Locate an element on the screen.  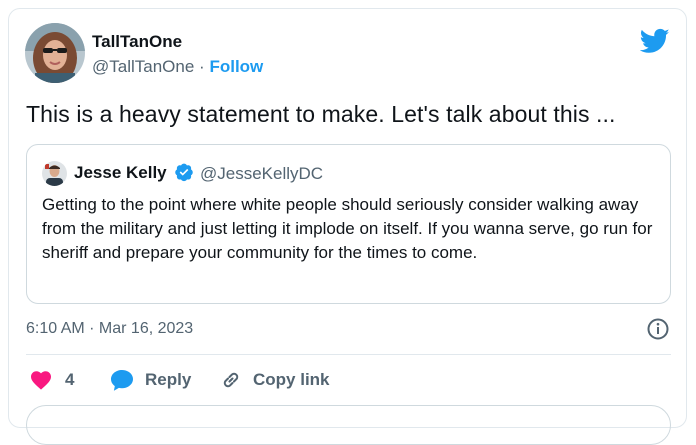
author-meta: @TallTanOne · Follow is located at coordinates (177, 67).